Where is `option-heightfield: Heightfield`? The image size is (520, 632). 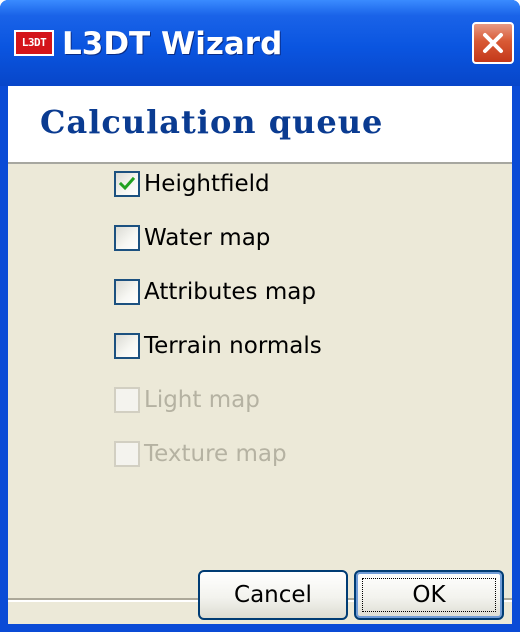
option-heightfield: Heightfield is located at coordinates (192, 184).